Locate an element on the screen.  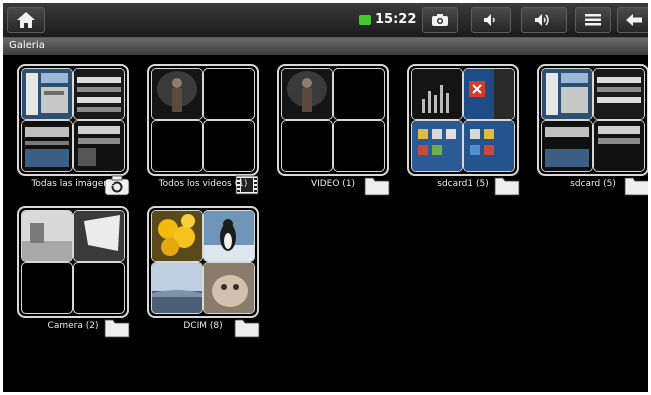
home-icon is located at coordinates (26, 20).